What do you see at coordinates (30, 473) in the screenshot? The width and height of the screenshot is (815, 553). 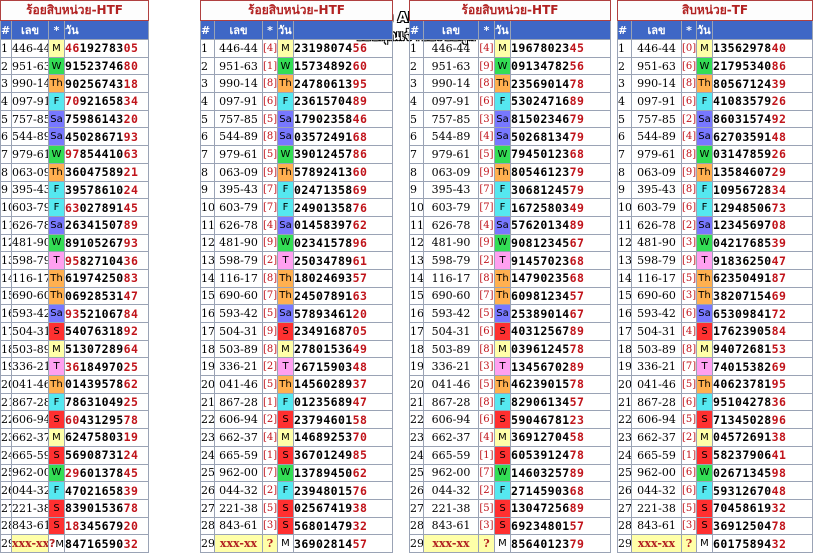 I see `lottery-number: 962-00` at bounding box center [30, 473].